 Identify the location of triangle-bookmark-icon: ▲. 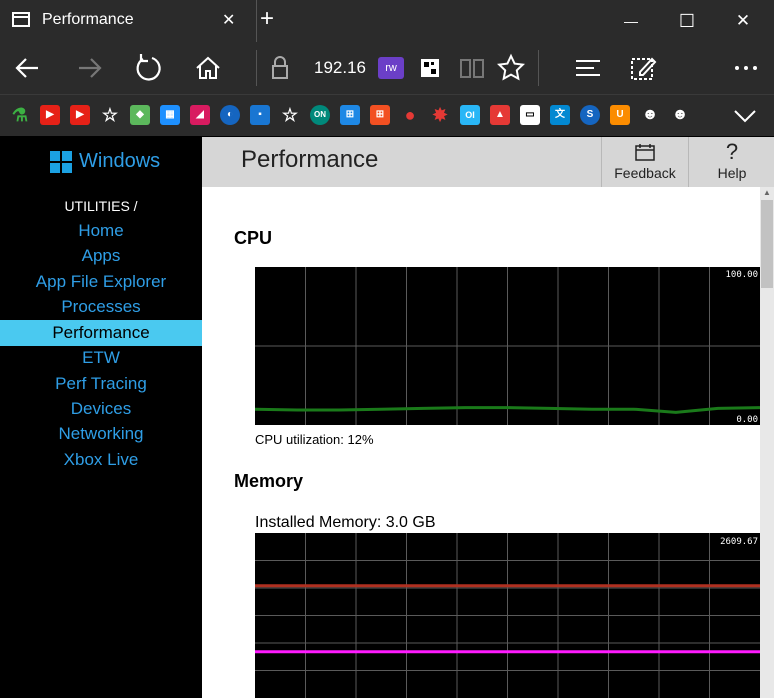
(500, 115).